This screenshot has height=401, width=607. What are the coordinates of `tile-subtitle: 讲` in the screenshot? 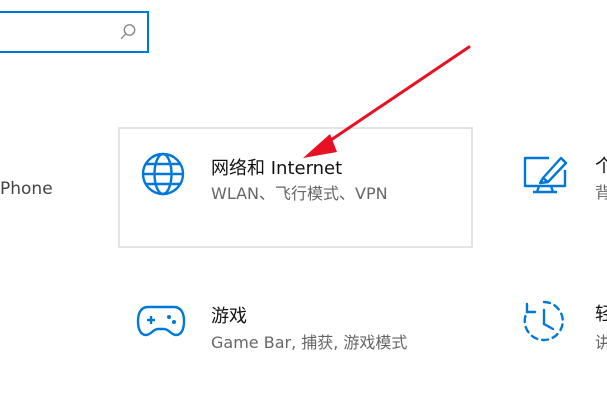 It's located at (601, 342).